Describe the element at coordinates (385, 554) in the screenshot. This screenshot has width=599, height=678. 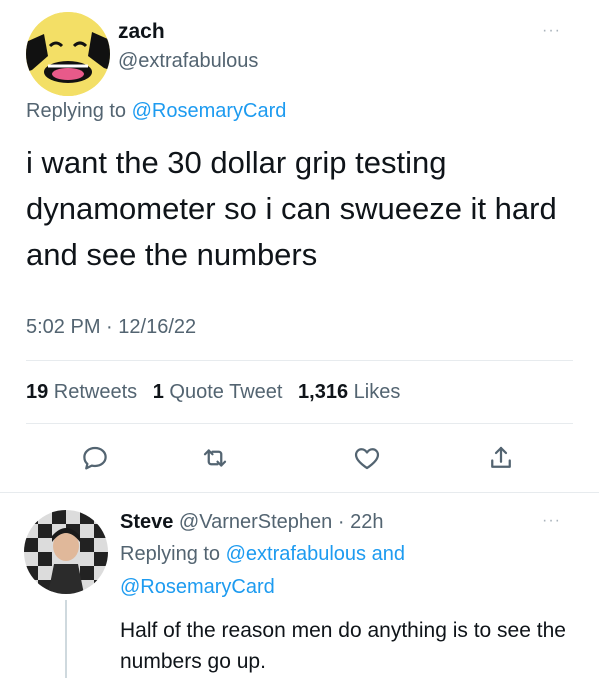
I see `reply-replying-and: and` at that location.